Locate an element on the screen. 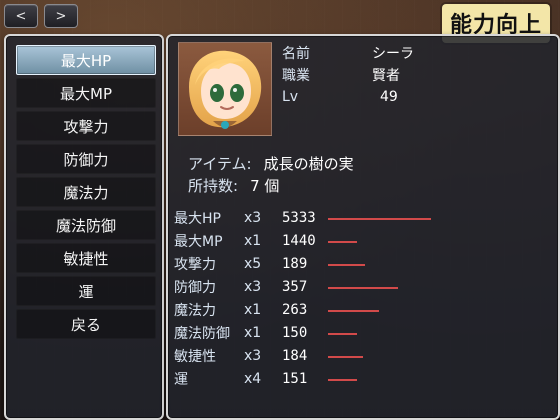 This screenshot has height=420, width=560. stat-row-agility: 敏捷性 x3 184 is located at coordinates (364, 355).